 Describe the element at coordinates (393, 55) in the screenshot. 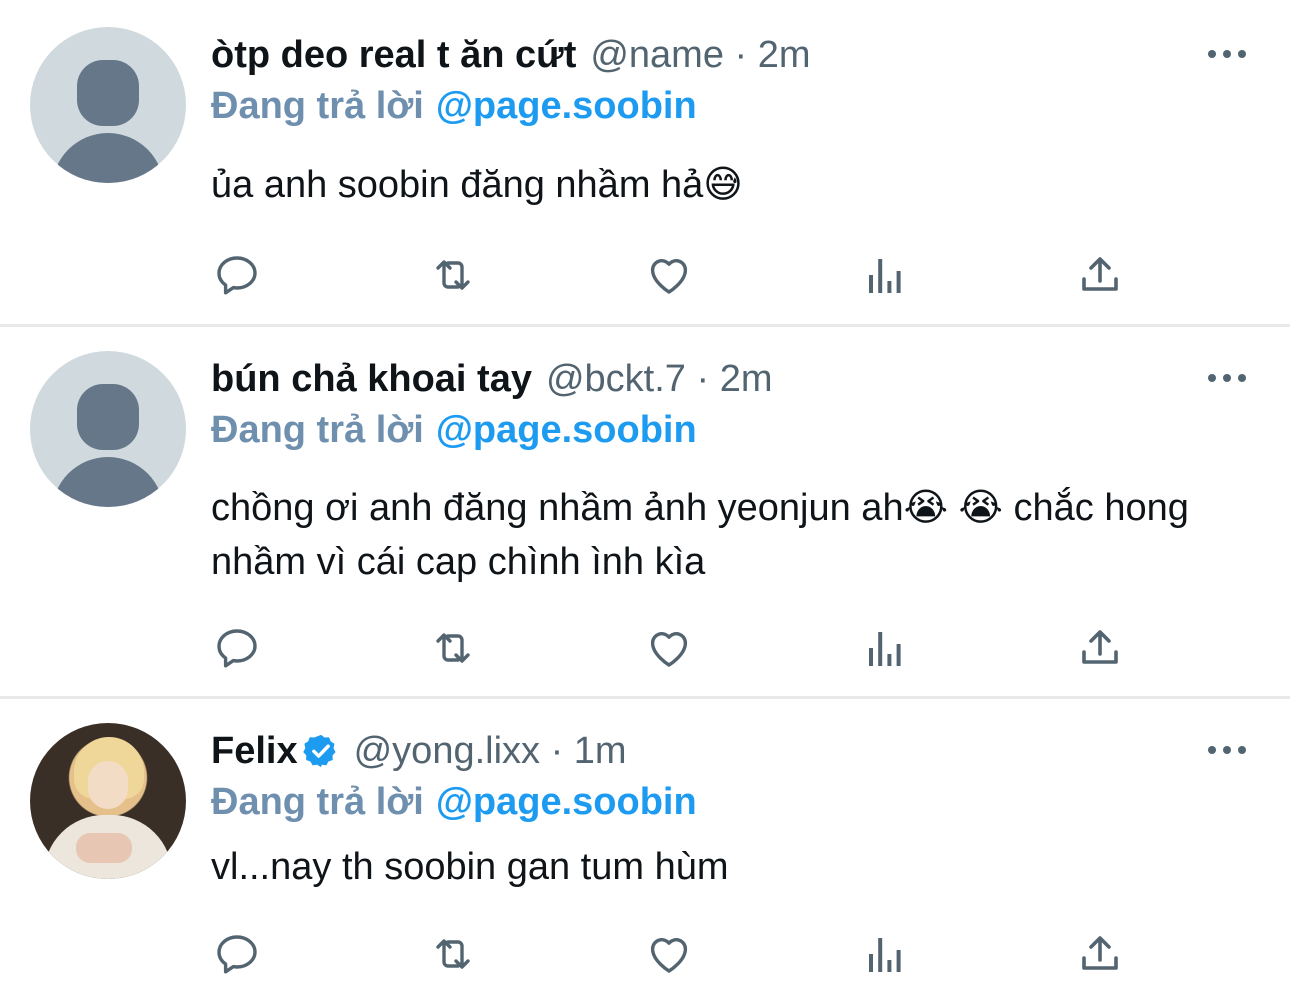

I see `display-name: òtp deo real t ăn cứt` at that location.